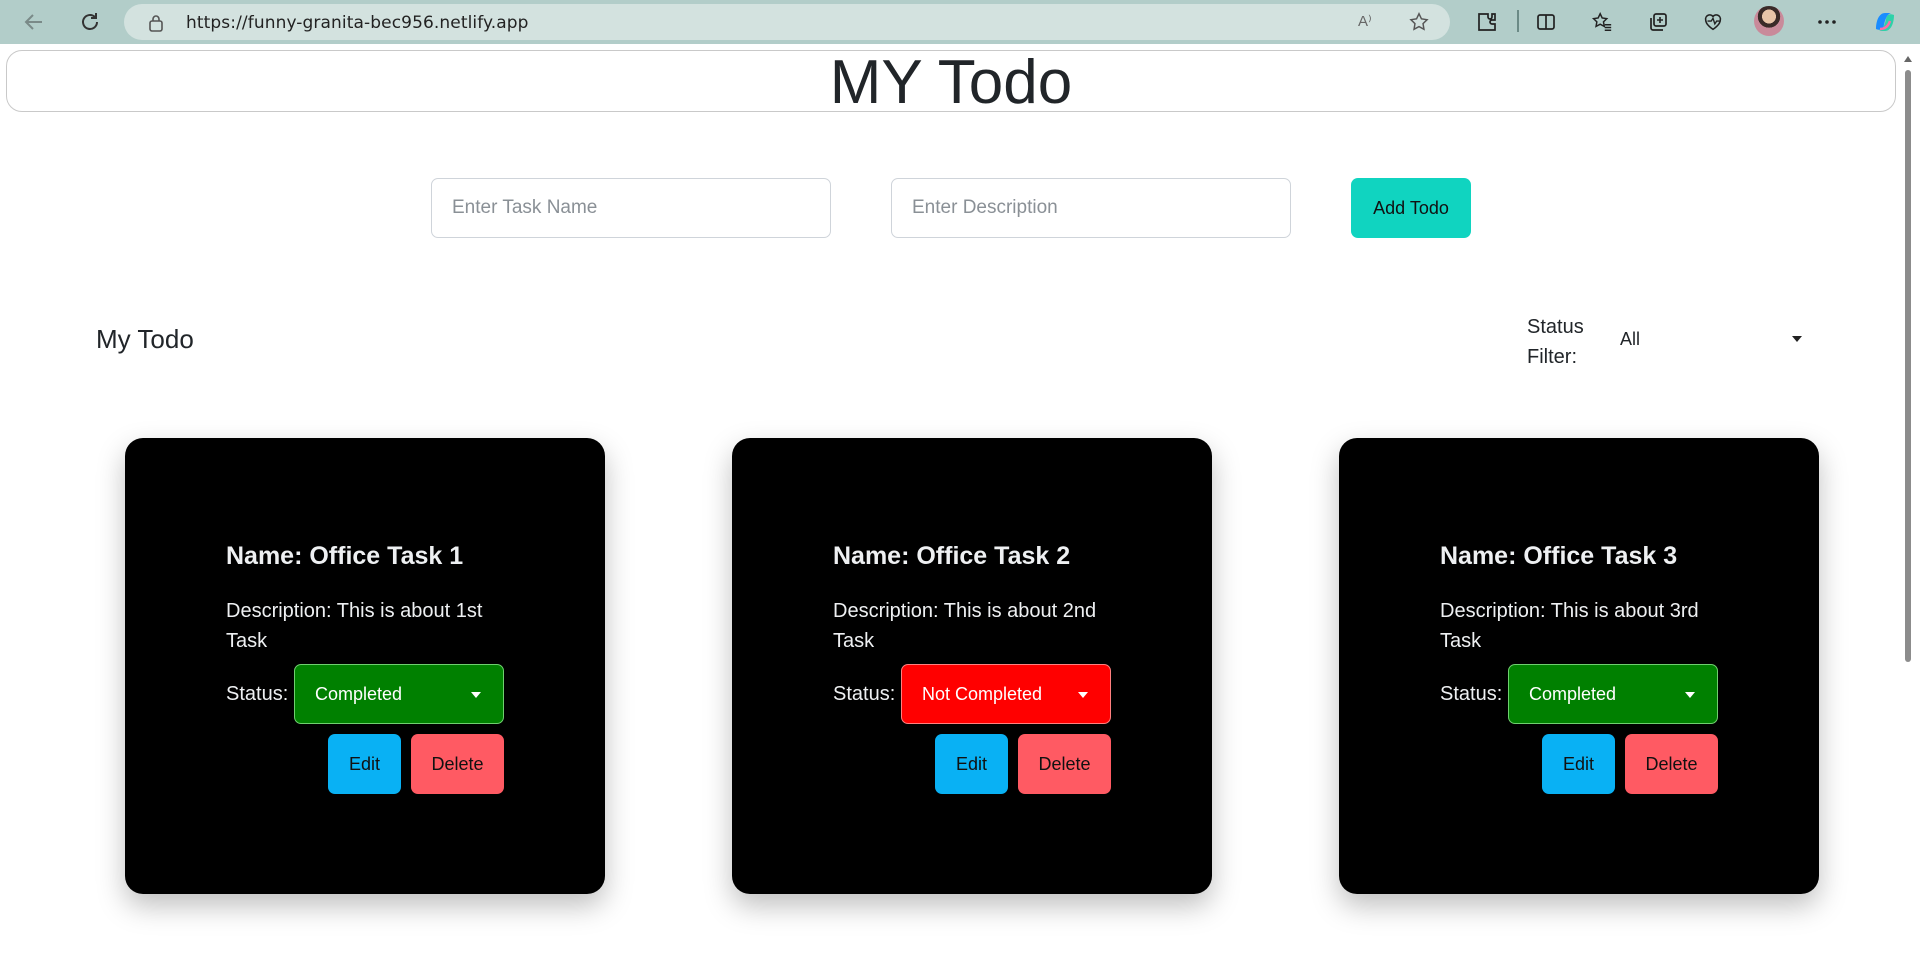 The width and height of the screenshot is (1920, 971). Describe the element at coordinates (354, 626) in the screenshot. I see `todo-description: Description: This is about 1st Task` at that location.